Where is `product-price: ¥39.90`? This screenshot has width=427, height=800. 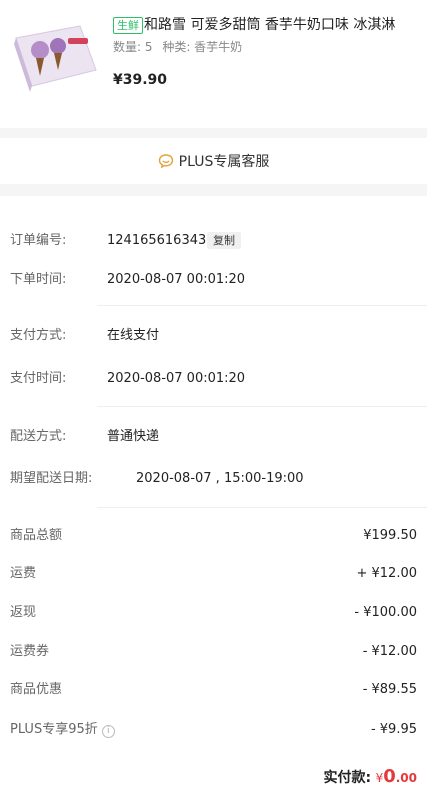
product-price: ¥39.90 is located at coordinates (140, 80).